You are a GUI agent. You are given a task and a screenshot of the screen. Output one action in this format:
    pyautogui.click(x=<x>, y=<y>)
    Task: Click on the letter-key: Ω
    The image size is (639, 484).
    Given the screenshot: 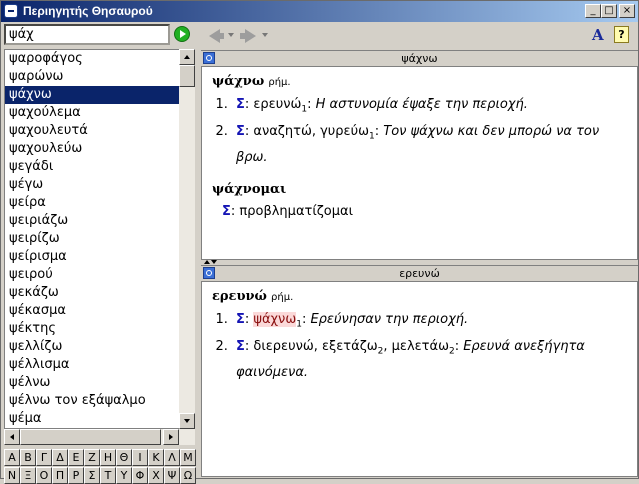 What is the action you would take?
    pyautogui.click(x=188, y=475)
    